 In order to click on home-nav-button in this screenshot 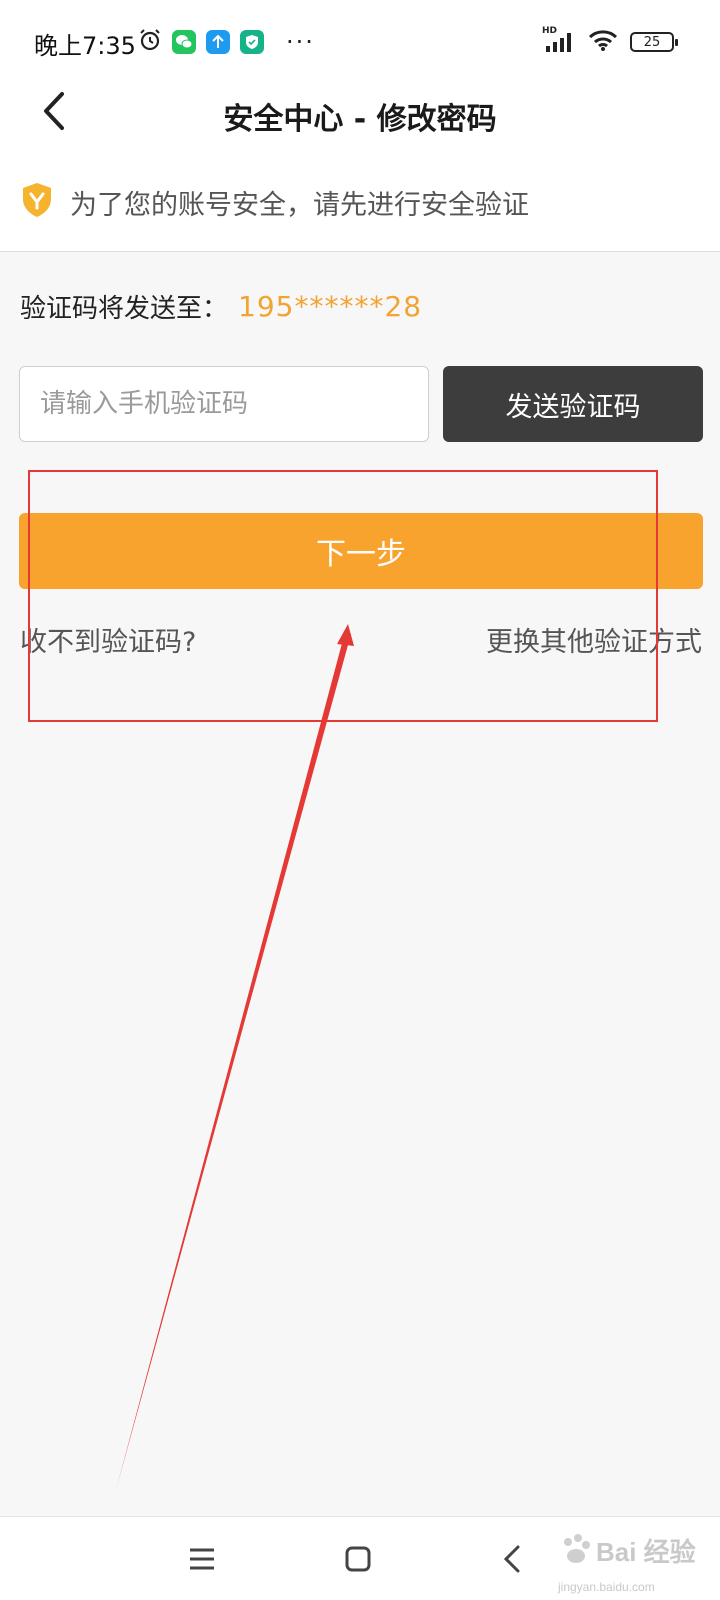, I will do `click(358, 1559)`.